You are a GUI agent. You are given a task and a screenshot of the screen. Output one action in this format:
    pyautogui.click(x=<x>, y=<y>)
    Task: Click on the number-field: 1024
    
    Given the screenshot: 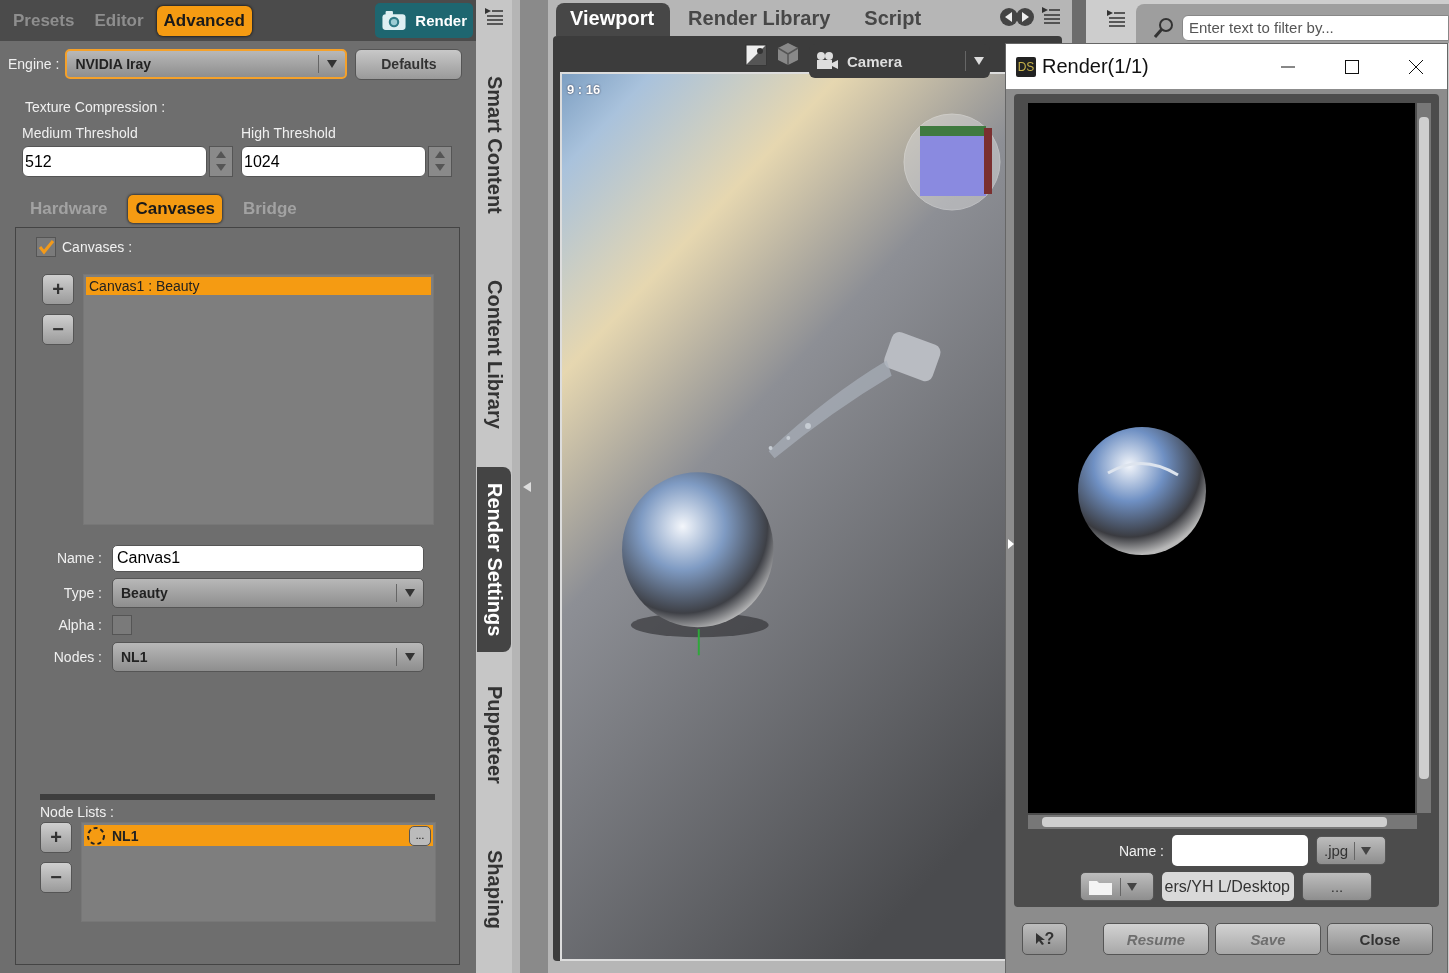 What is the action you would take?
    pyautogui.click(x=333, y=161)
    